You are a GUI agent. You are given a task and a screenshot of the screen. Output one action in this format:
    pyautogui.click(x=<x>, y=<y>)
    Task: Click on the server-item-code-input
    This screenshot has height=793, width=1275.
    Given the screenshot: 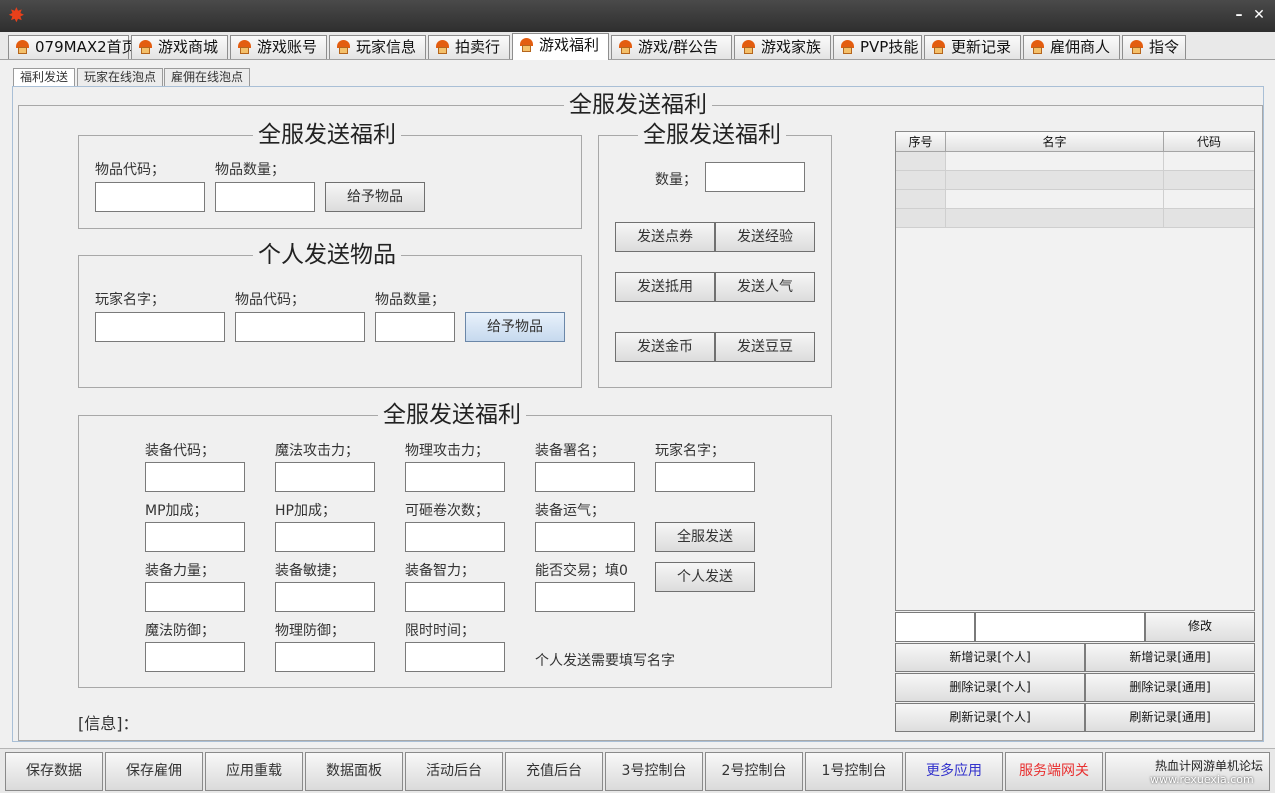 What is the action you would take?
    pyautogui.click(x=150, y=197)
    